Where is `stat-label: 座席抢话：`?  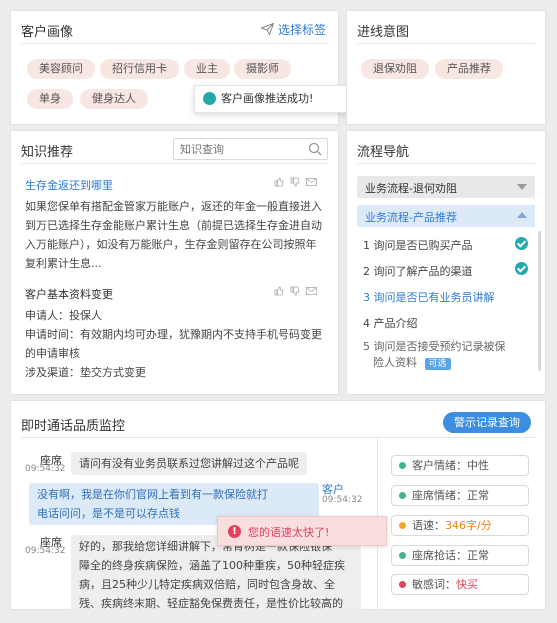
stat-label: 座席抢话： is located at coordinates (439, 555).